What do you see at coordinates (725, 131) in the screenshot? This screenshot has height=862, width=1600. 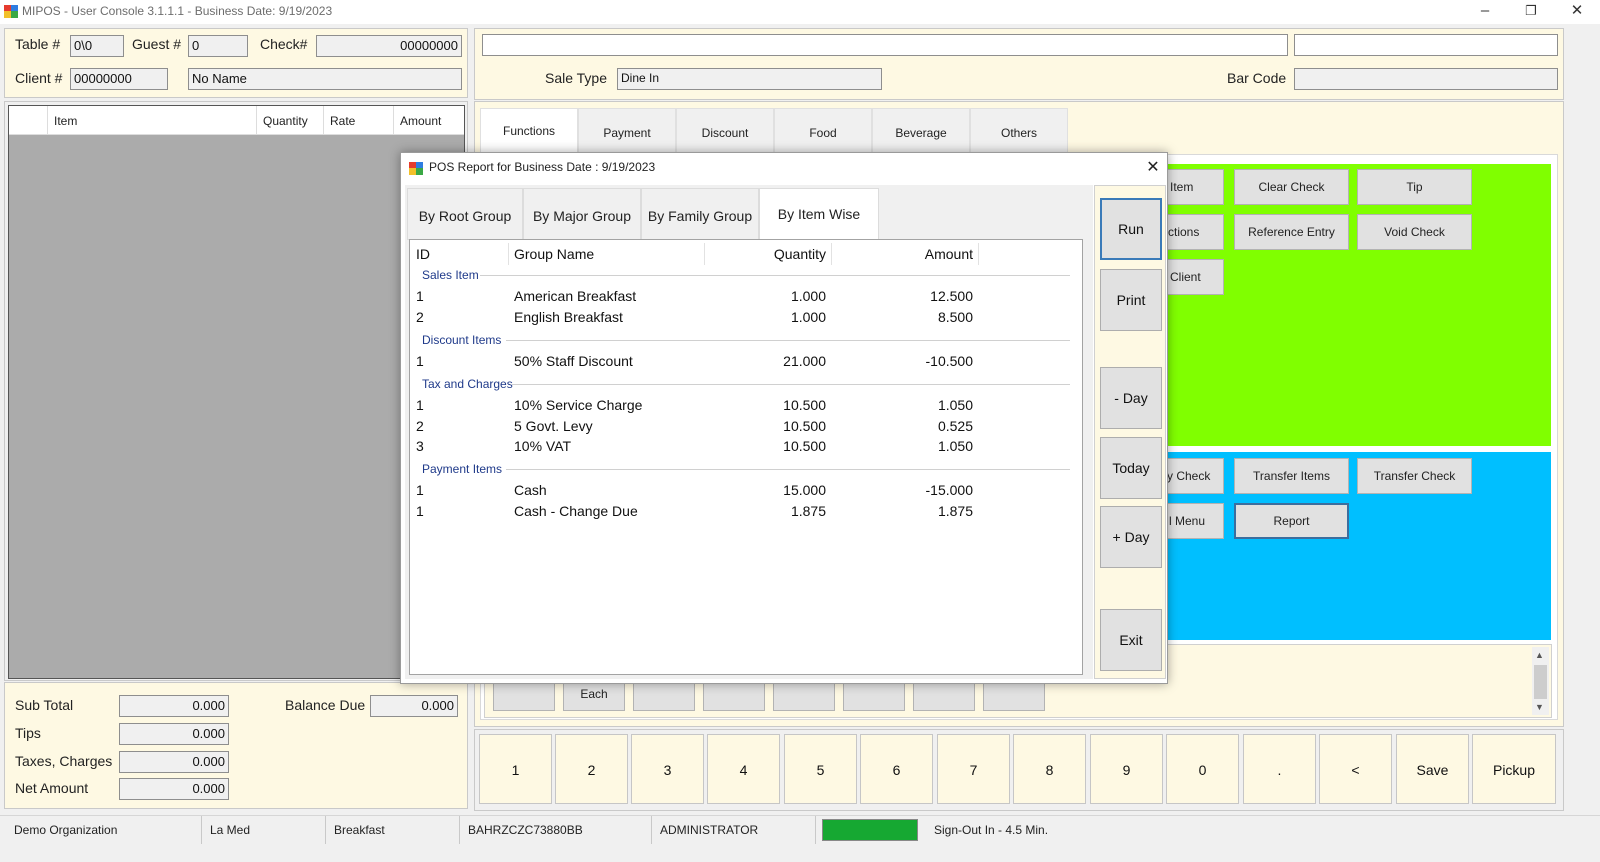 I see `tab-discount: Discount` at bounding box center [725, 131].